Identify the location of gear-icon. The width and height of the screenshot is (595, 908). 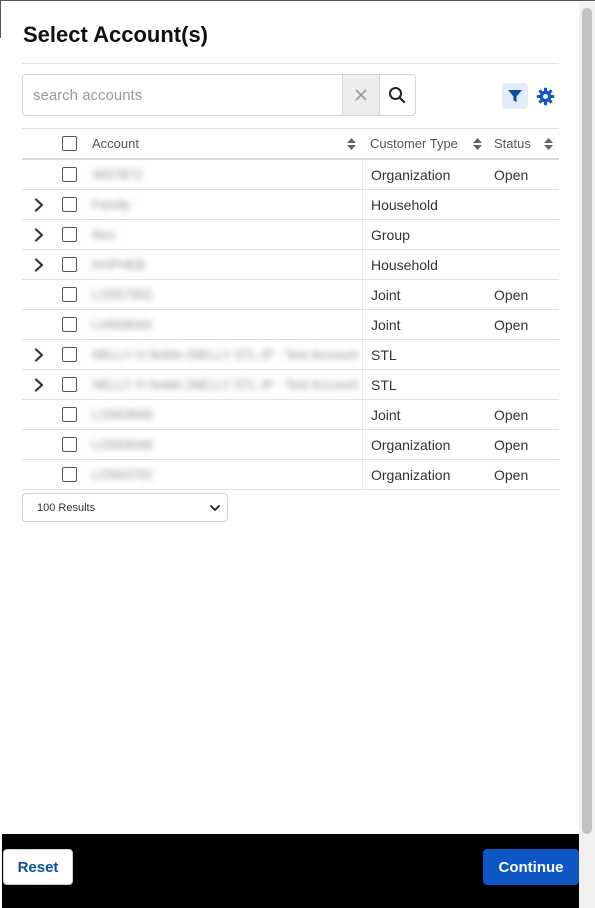
(545, 96).